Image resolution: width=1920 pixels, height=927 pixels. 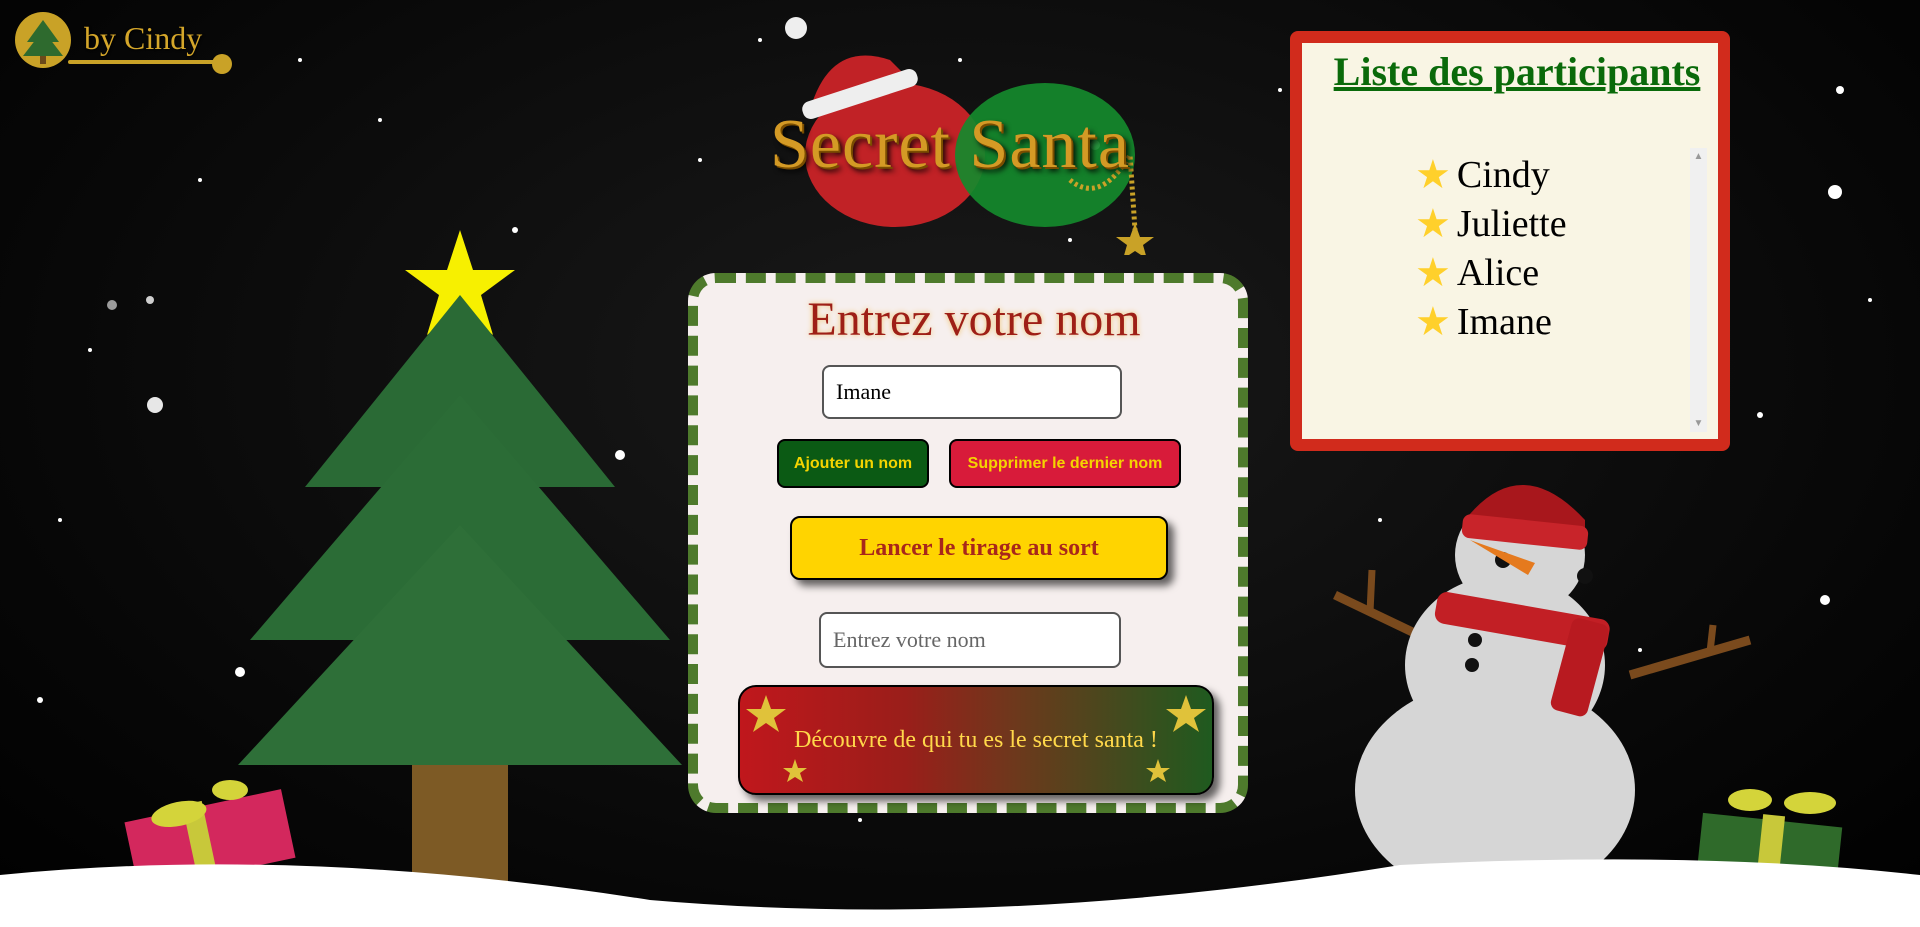 What do you see at coordinates (972, 392) in the screenshot?
I see `name-input` at bounding box center [972, 392].